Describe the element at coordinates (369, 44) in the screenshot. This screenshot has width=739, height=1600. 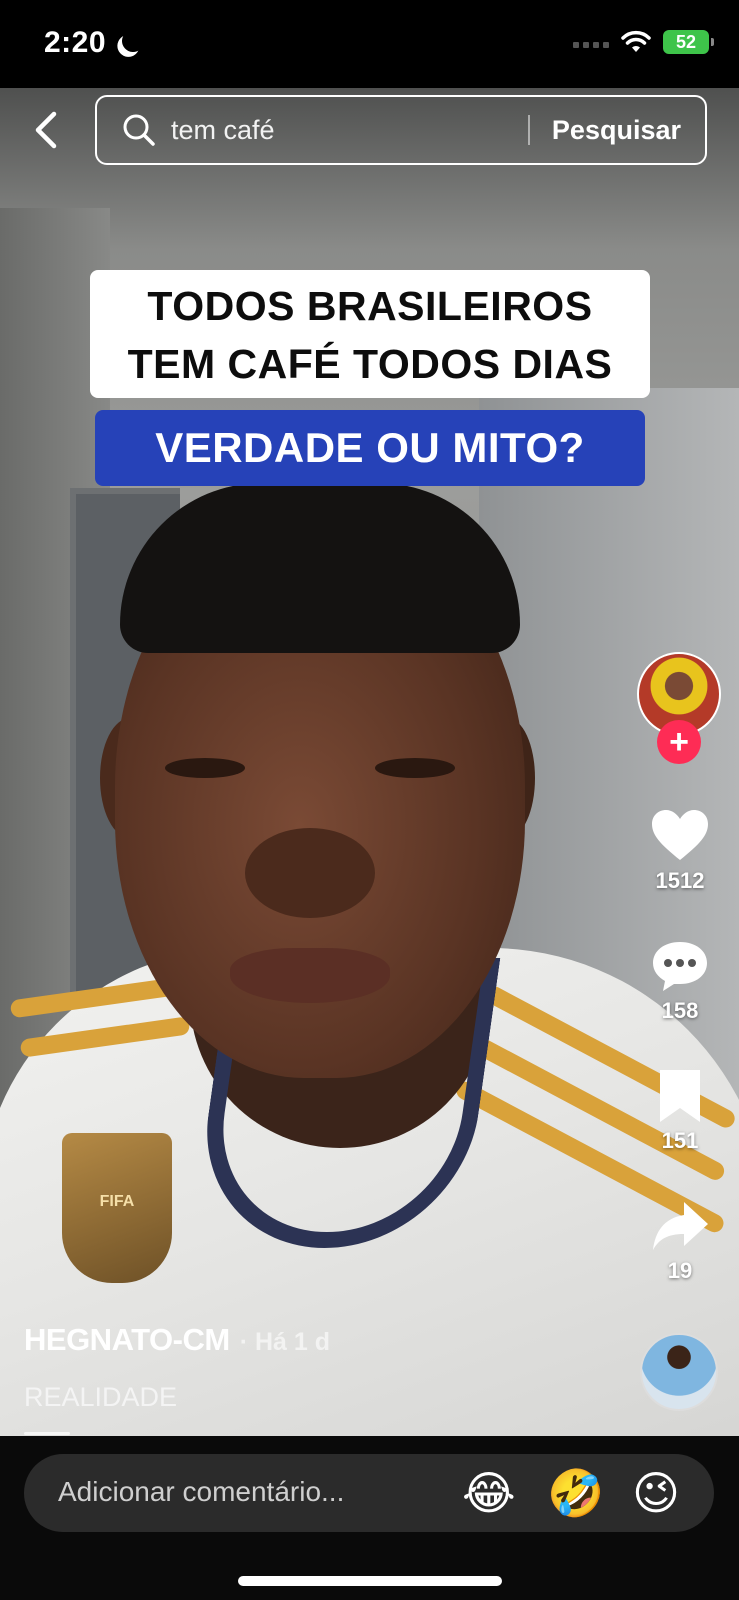
I see `status-bar: 2:20 52` at that location.